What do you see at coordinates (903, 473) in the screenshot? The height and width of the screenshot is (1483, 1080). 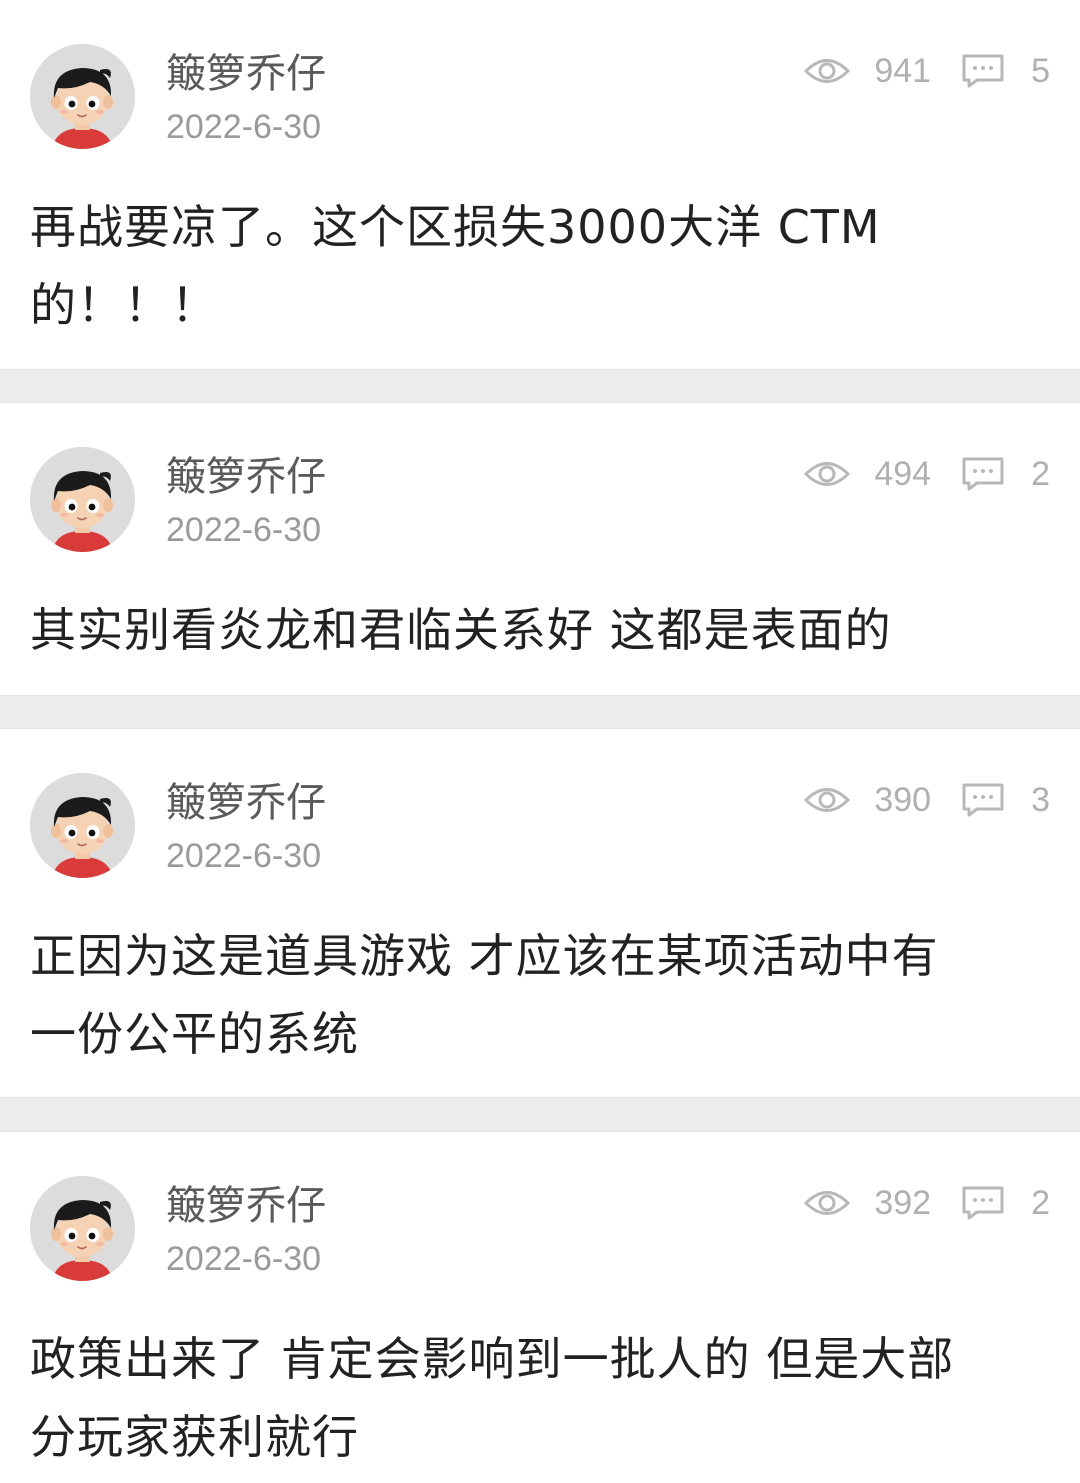 I see `view-count-value: 494` at bounding box center [903, 473].